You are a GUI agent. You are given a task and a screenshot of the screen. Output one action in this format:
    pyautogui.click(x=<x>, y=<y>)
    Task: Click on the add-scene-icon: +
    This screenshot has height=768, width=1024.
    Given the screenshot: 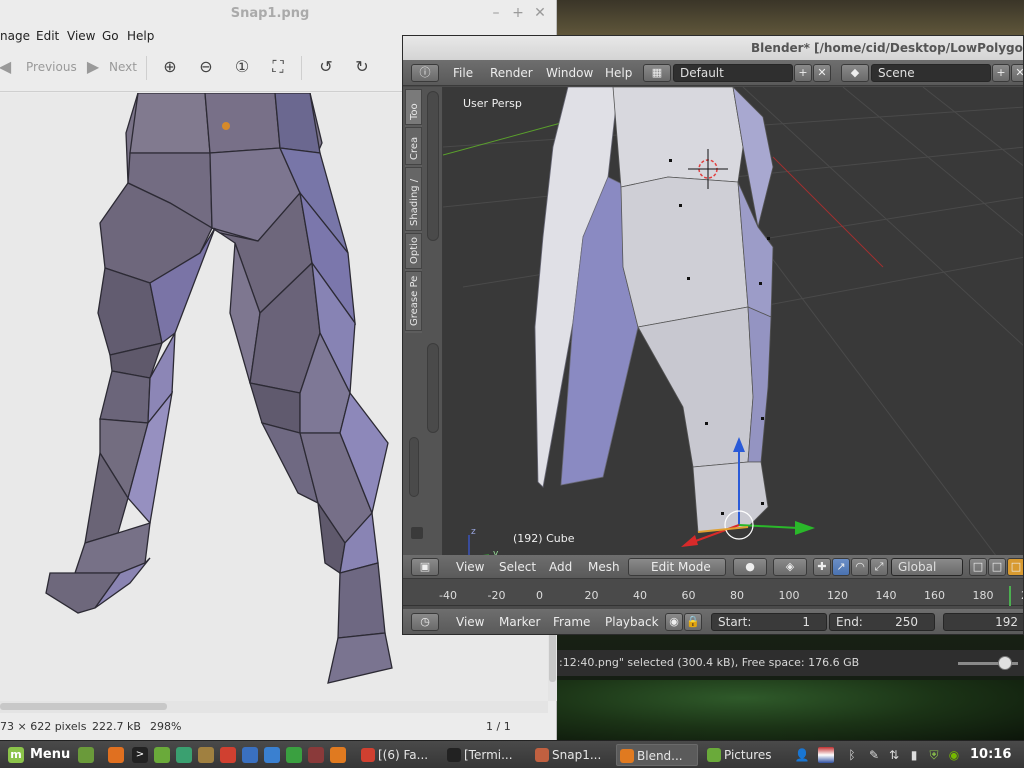 What is the action you would take?
    pyautogui.click(x=1001, y=73)
    